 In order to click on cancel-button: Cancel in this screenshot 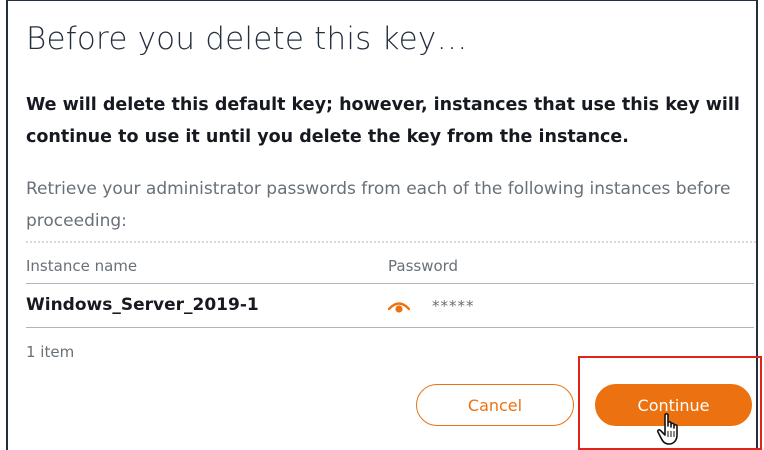, I will do `click(495, 405)`.